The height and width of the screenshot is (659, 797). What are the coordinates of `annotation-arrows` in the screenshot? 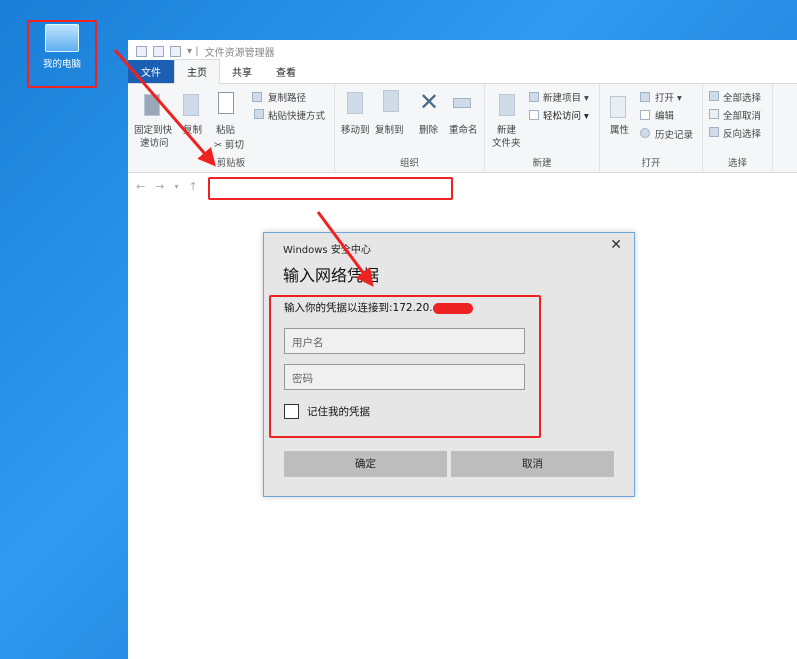 It's located at (243, 168).